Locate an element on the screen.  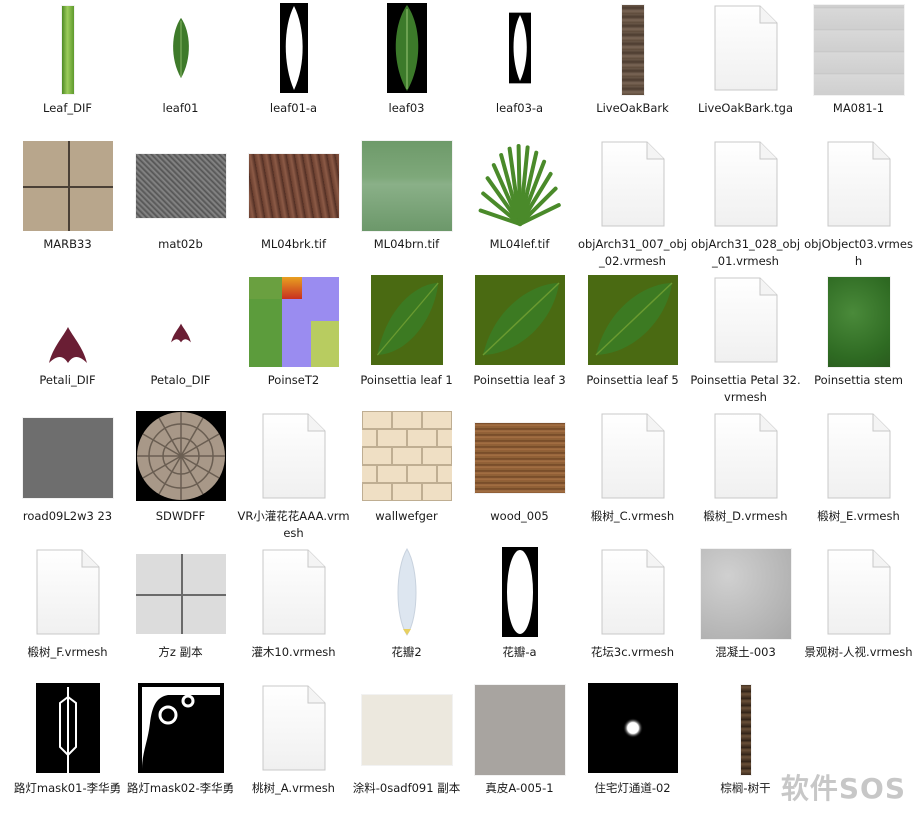
file-name: 真皮A-005-1 is located at coordinates (519, 788).